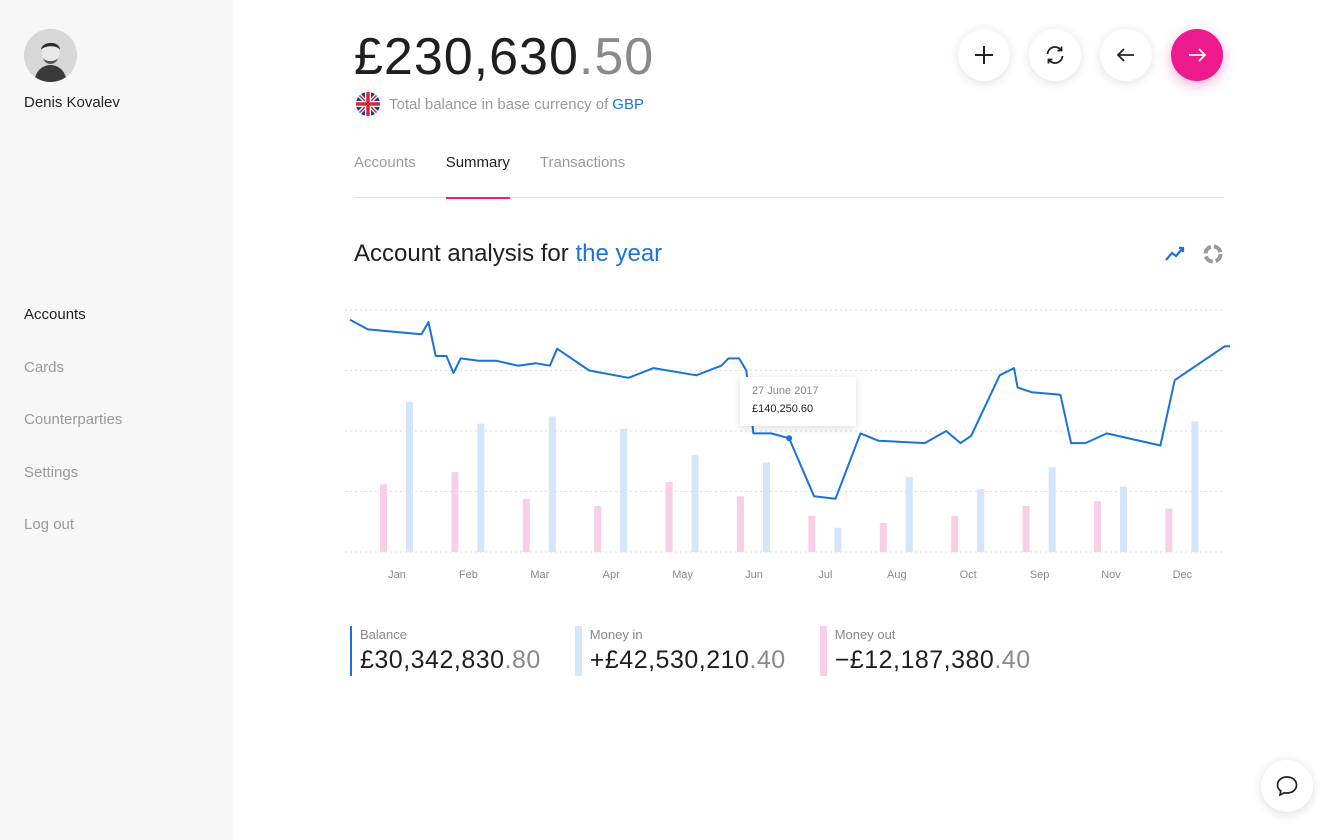 The width and height of the screenshot is (1340, 840). What do you see at coordinates (669, 660) in the screenshot?
I see `stat-money-in-int: +£42,530,210` at bounding box center [669, 660].